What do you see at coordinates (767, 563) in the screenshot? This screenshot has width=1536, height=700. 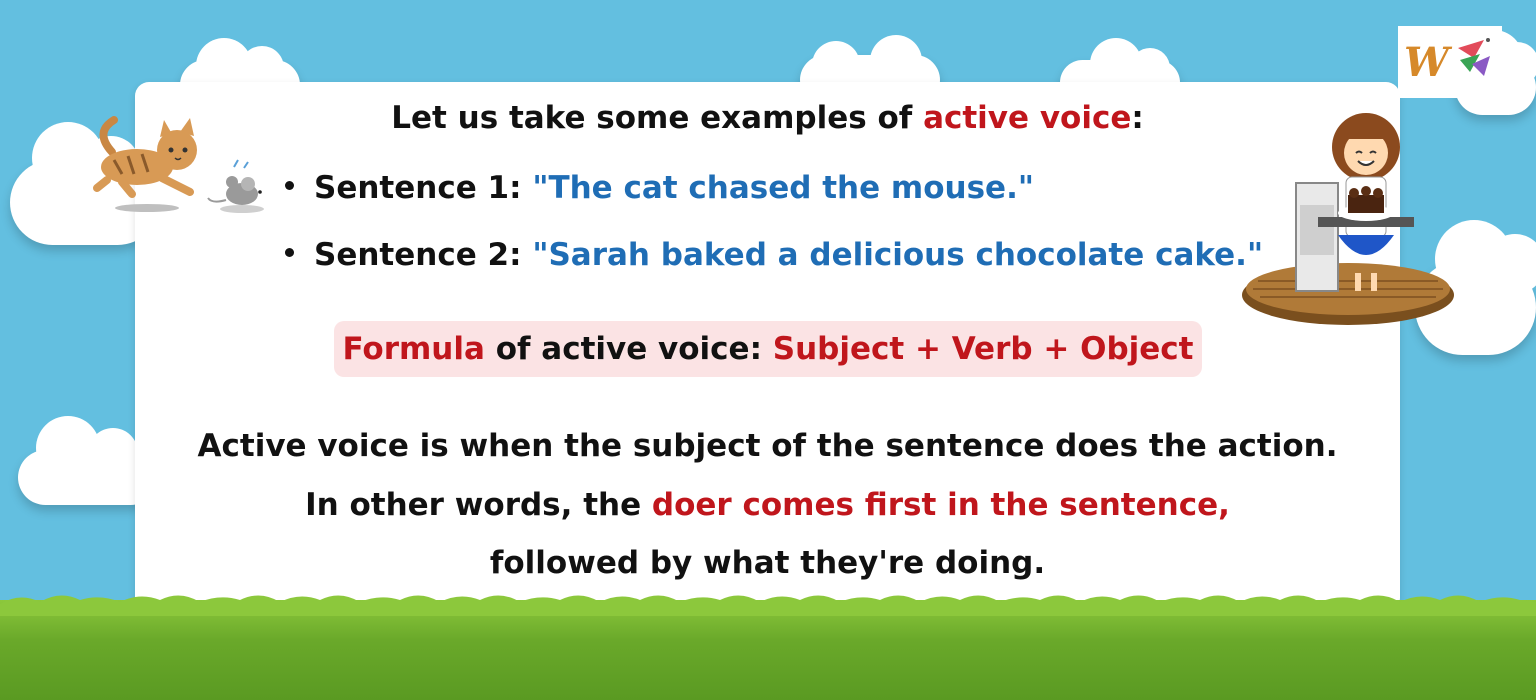 I see `explanation-line-3: followed by what they're doing.` at bounding box center [767, 563].